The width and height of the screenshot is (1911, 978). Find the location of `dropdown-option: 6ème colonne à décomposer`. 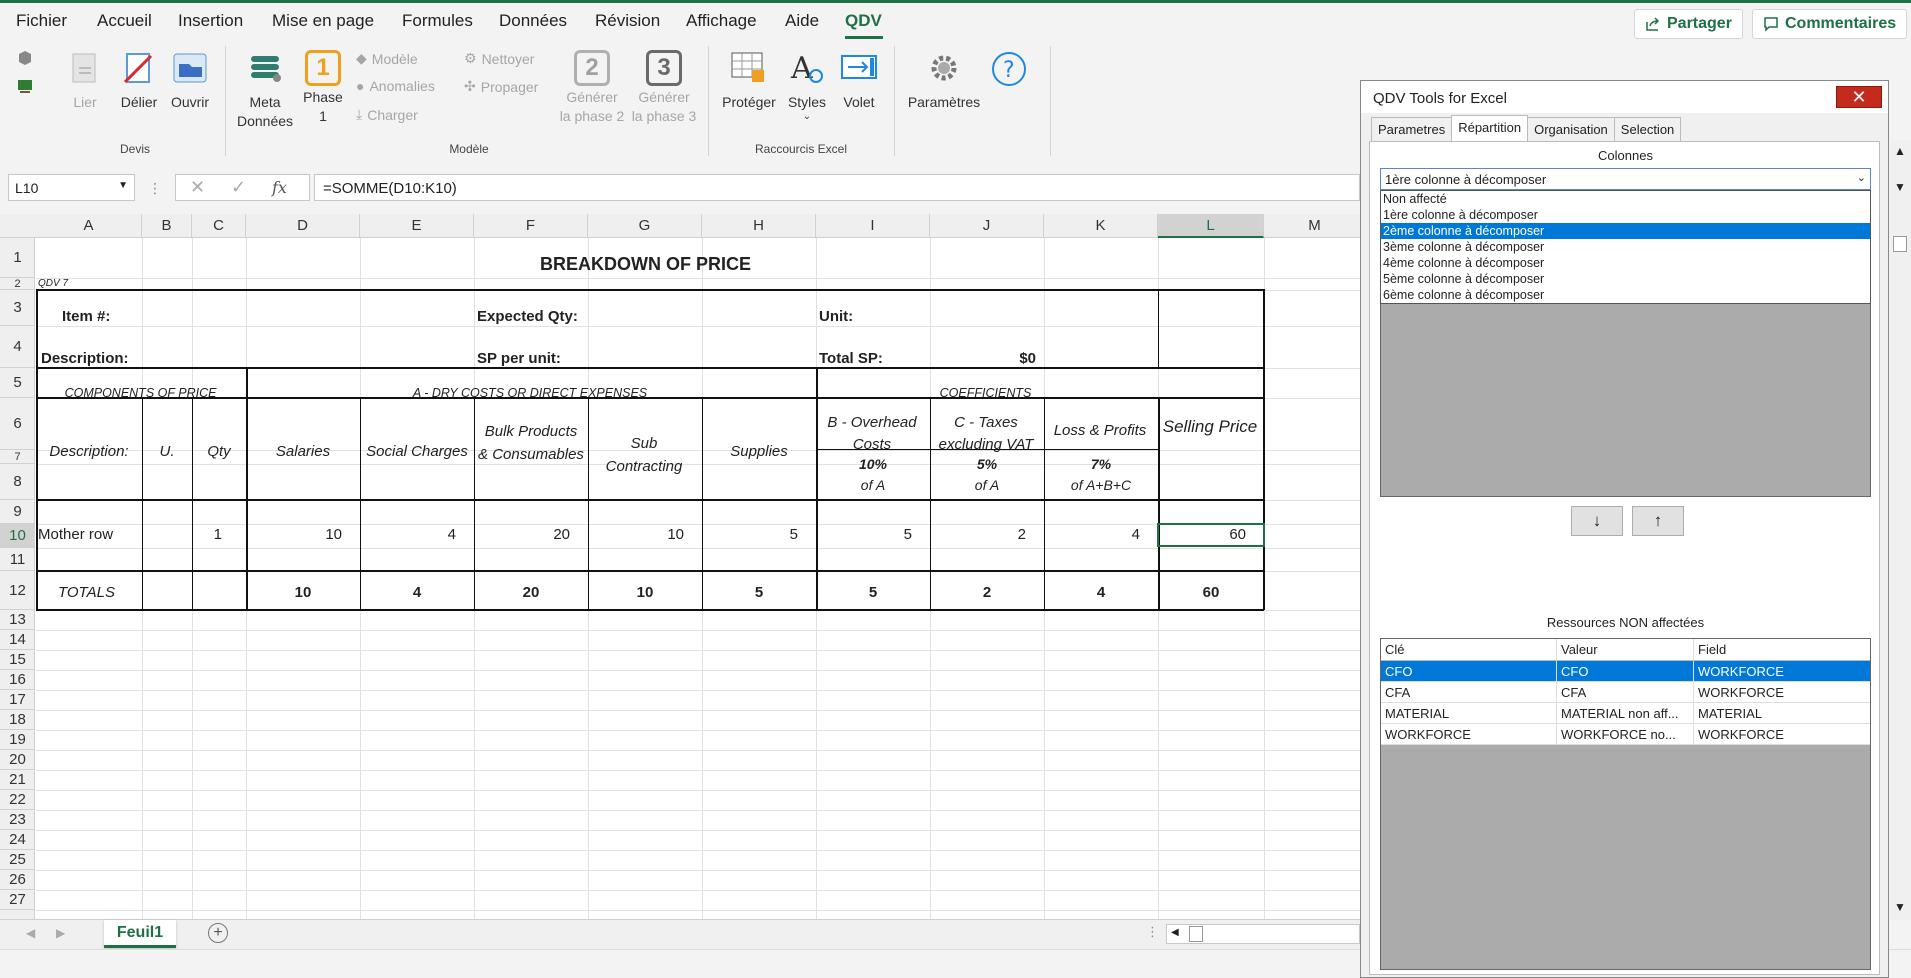

dropdown-option: 6ème colonne à décomposer is located at coordinates (1625, 295).